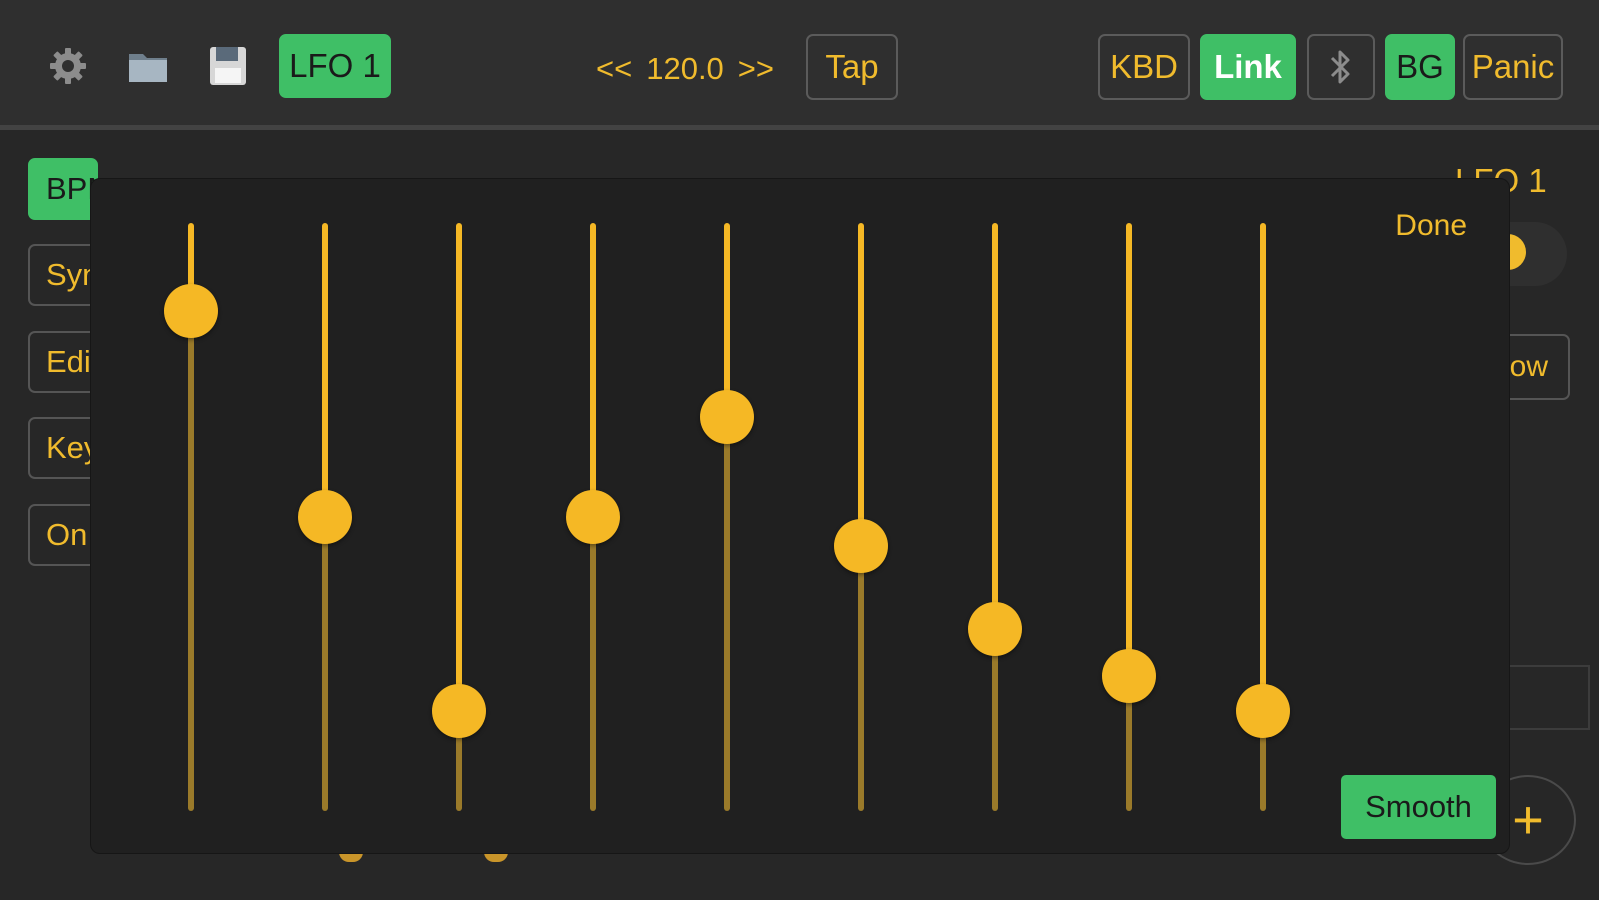  Describe the element at coordinates (148, 66) in the screenshot. I see `folder-icon` at that location.